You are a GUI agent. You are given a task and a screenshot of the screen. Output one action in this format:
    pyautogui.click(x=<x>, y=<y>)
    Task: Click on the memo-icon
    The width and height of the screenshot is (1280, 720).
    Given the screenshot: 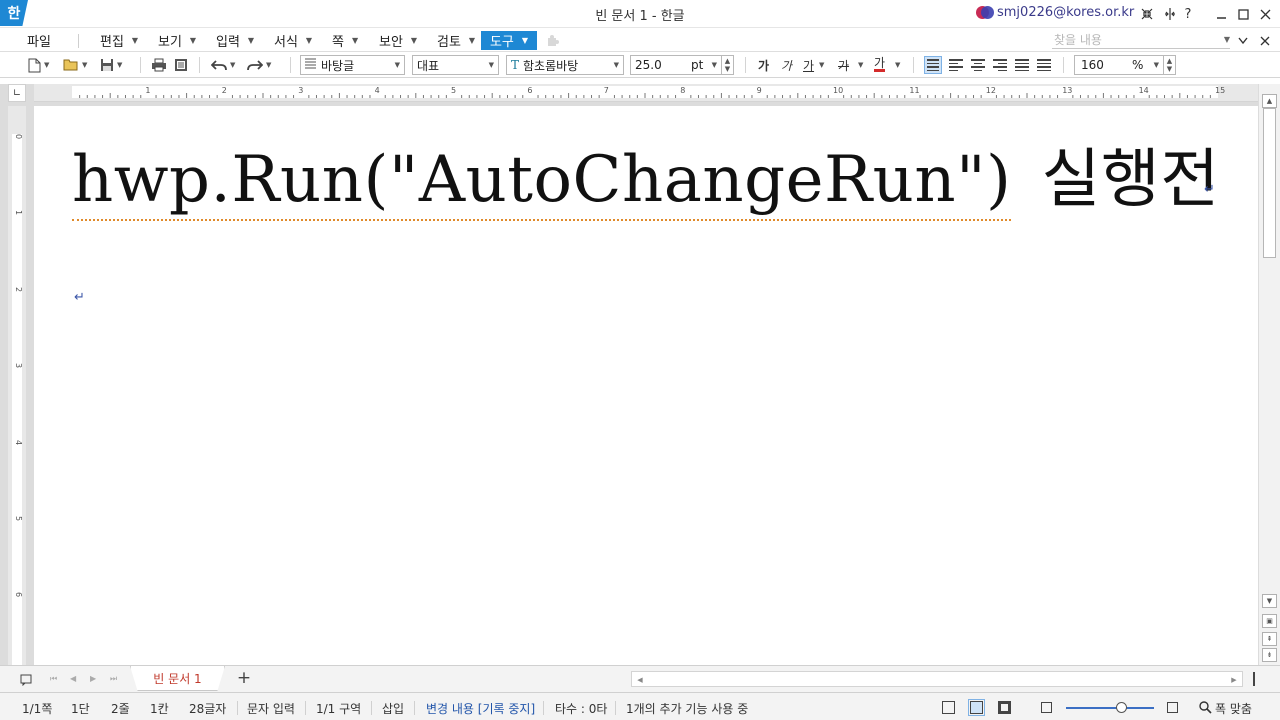 What is the action you would take?
    pyautogui.click(x=26, y=680)
    